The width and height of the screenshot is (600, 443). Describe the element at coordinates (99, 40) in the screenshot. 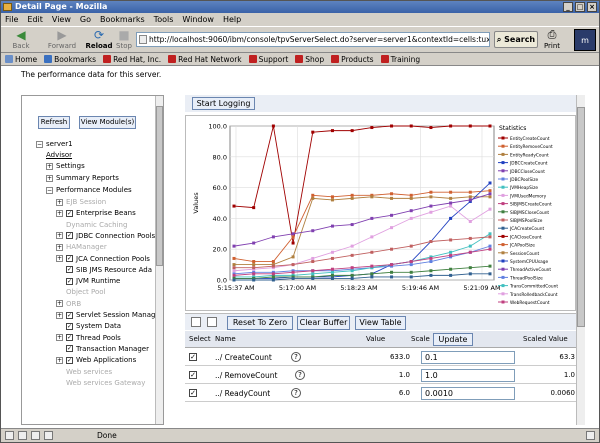

I see `reload-button: ⟳ Reload` at that location.